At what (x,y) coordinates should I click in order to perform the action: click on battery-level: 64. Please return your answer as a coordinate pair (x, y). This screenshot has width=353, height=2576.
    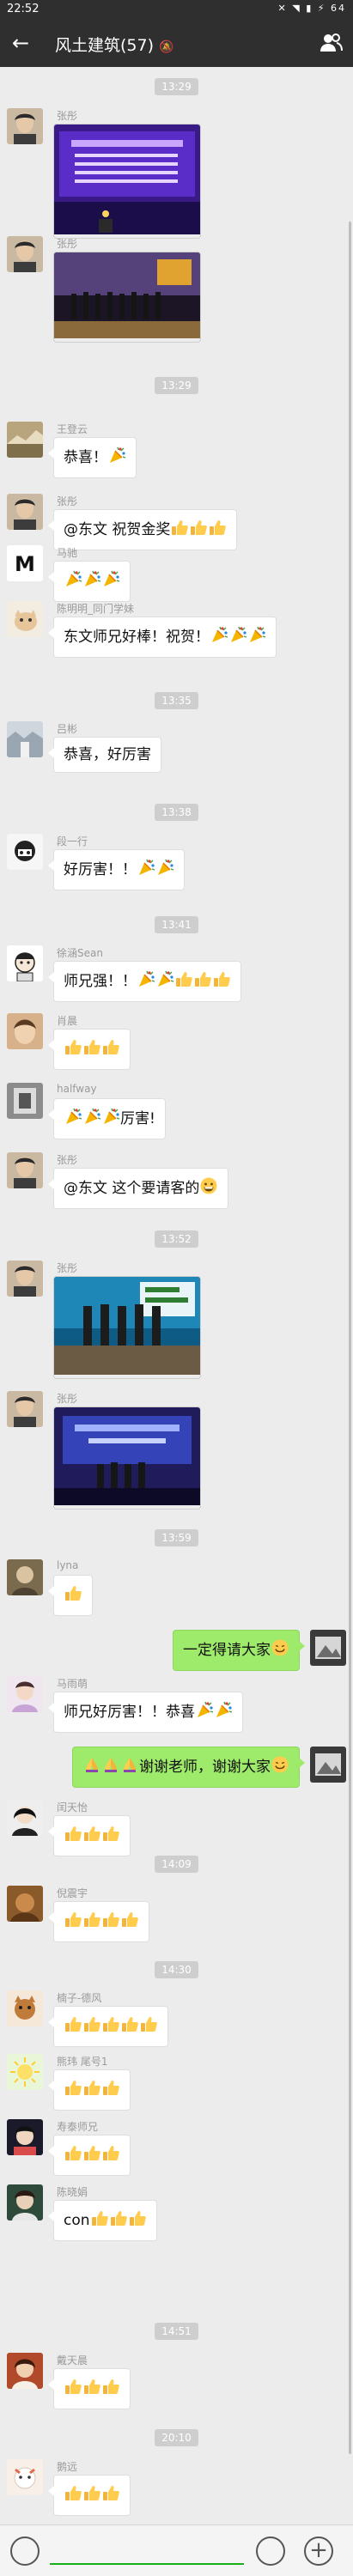
    Looking at the image, I should click on (338, 9).